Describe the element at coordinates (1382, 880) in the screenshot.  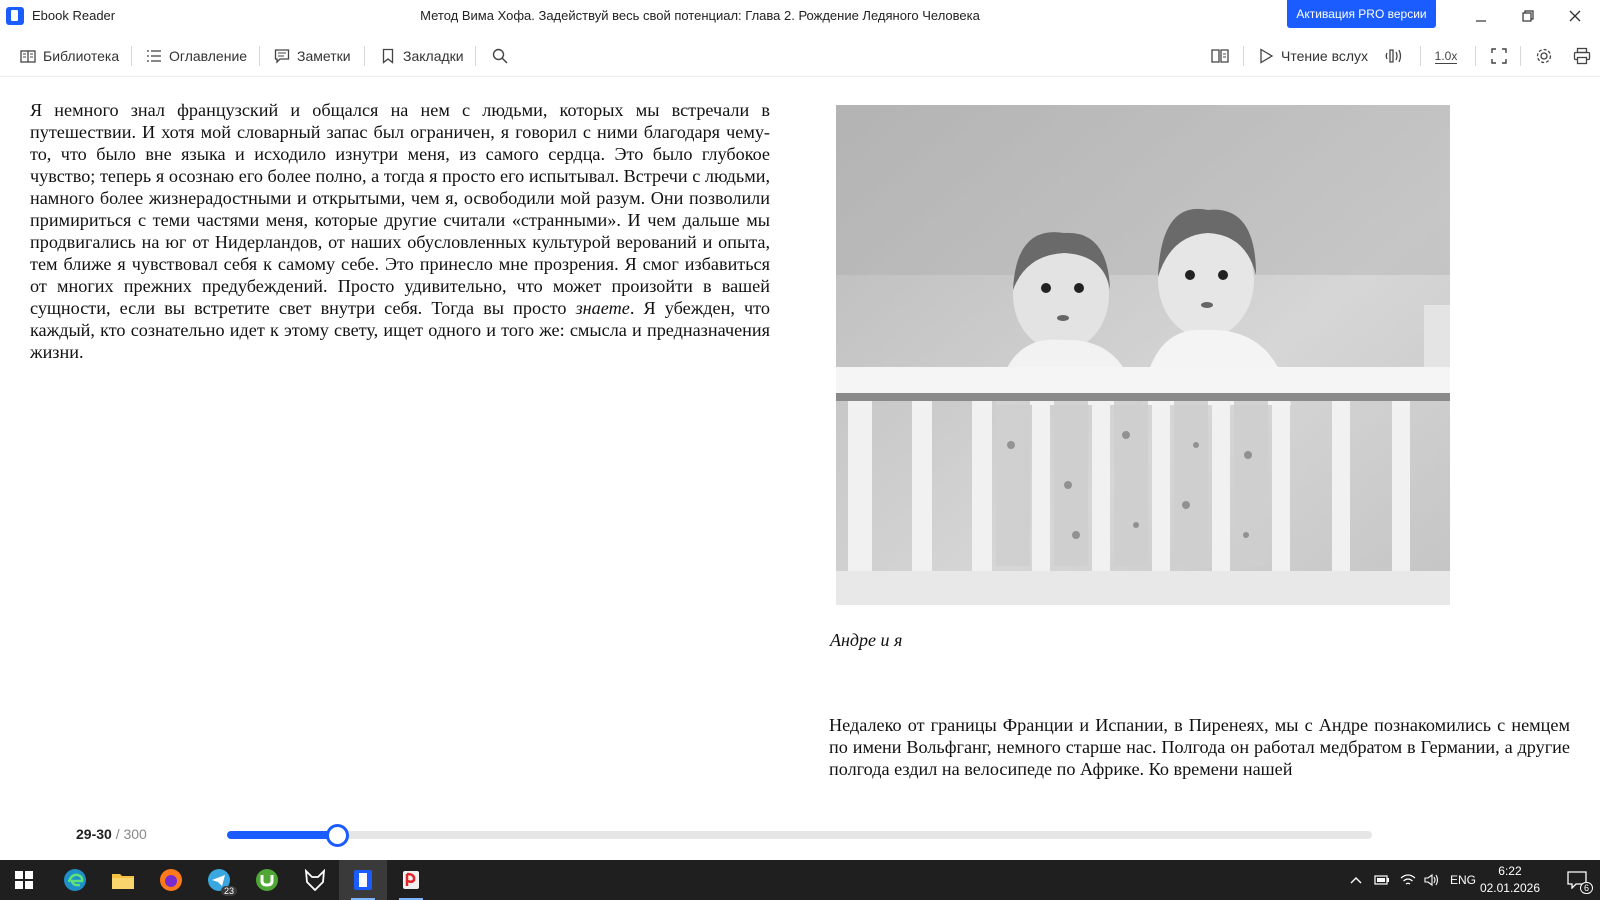
I see `battery-icon` at that location.